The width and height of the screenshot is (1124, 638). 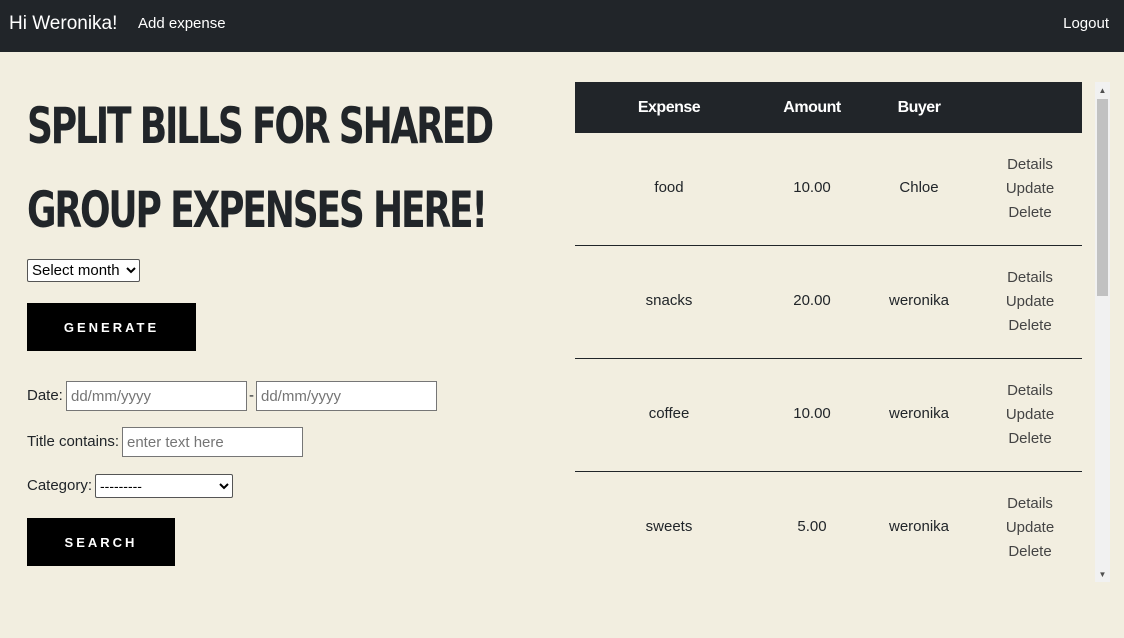 What do you see at coordinates (812, 526) in the screenshot?
I see `amount-cell: 5.00` at bounding box center [812, 526].